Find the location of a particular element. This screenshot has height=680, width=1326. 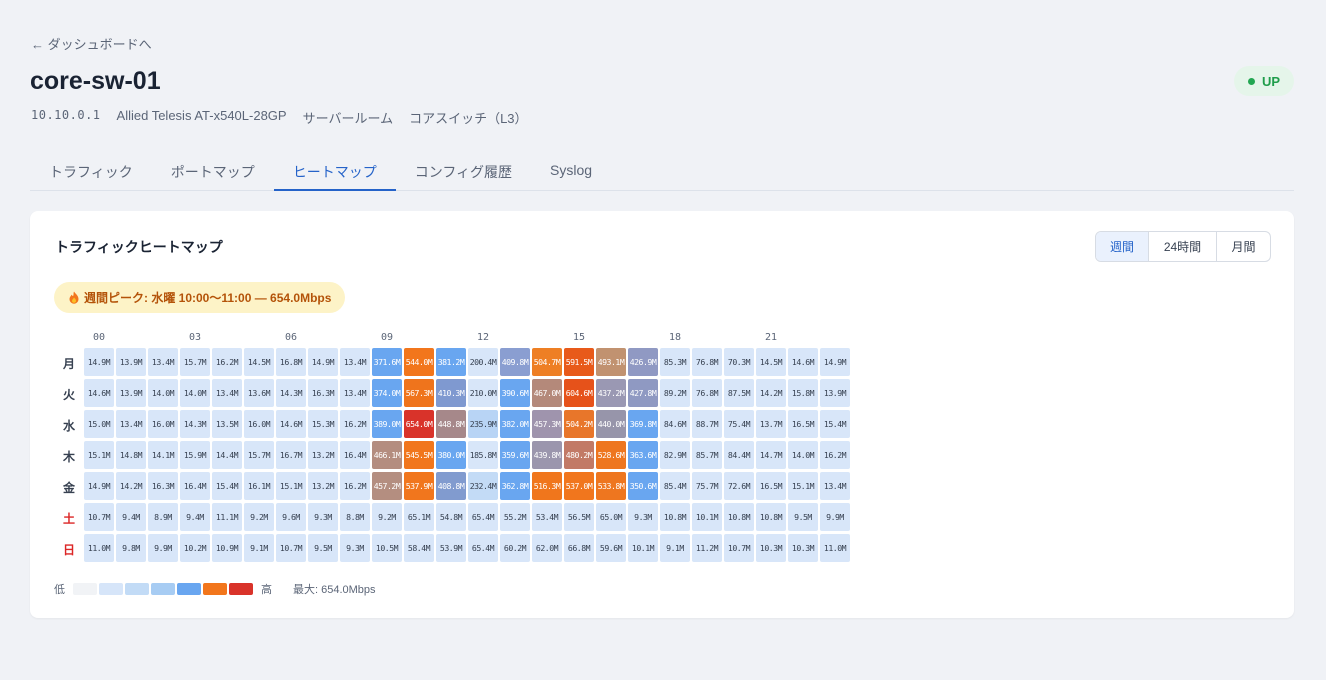

heatmap-cell: 604.6M is located at coordinates (579, 393).